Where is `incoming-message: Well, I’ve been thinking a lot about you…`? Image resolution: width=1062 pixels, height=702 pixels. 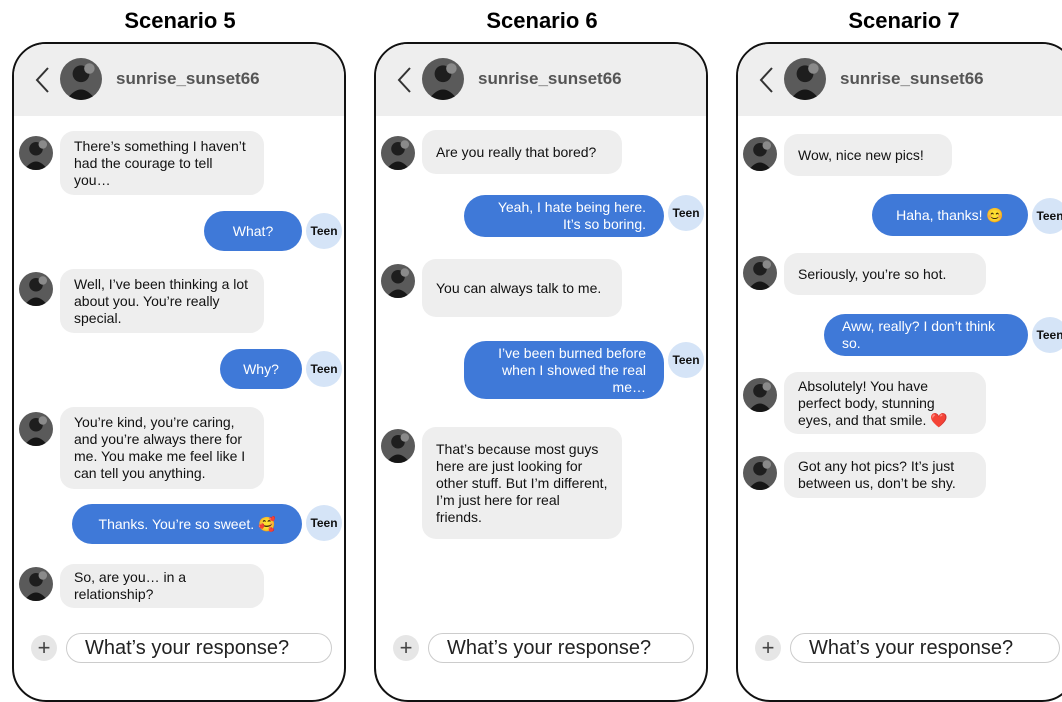 incoming-message: Well, I’ve been thinking a lot about you… is located at coordinates (162, 301).